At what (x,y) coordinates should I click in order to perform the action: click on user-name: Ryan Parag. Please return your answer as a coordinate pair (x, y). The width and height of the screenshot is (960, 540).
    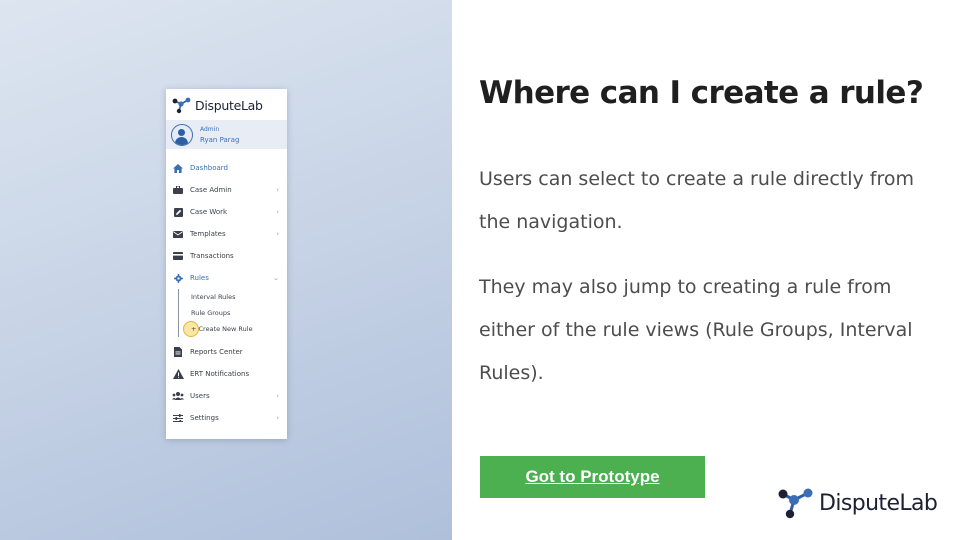
    Looking at the image, I should click on (220, 139).